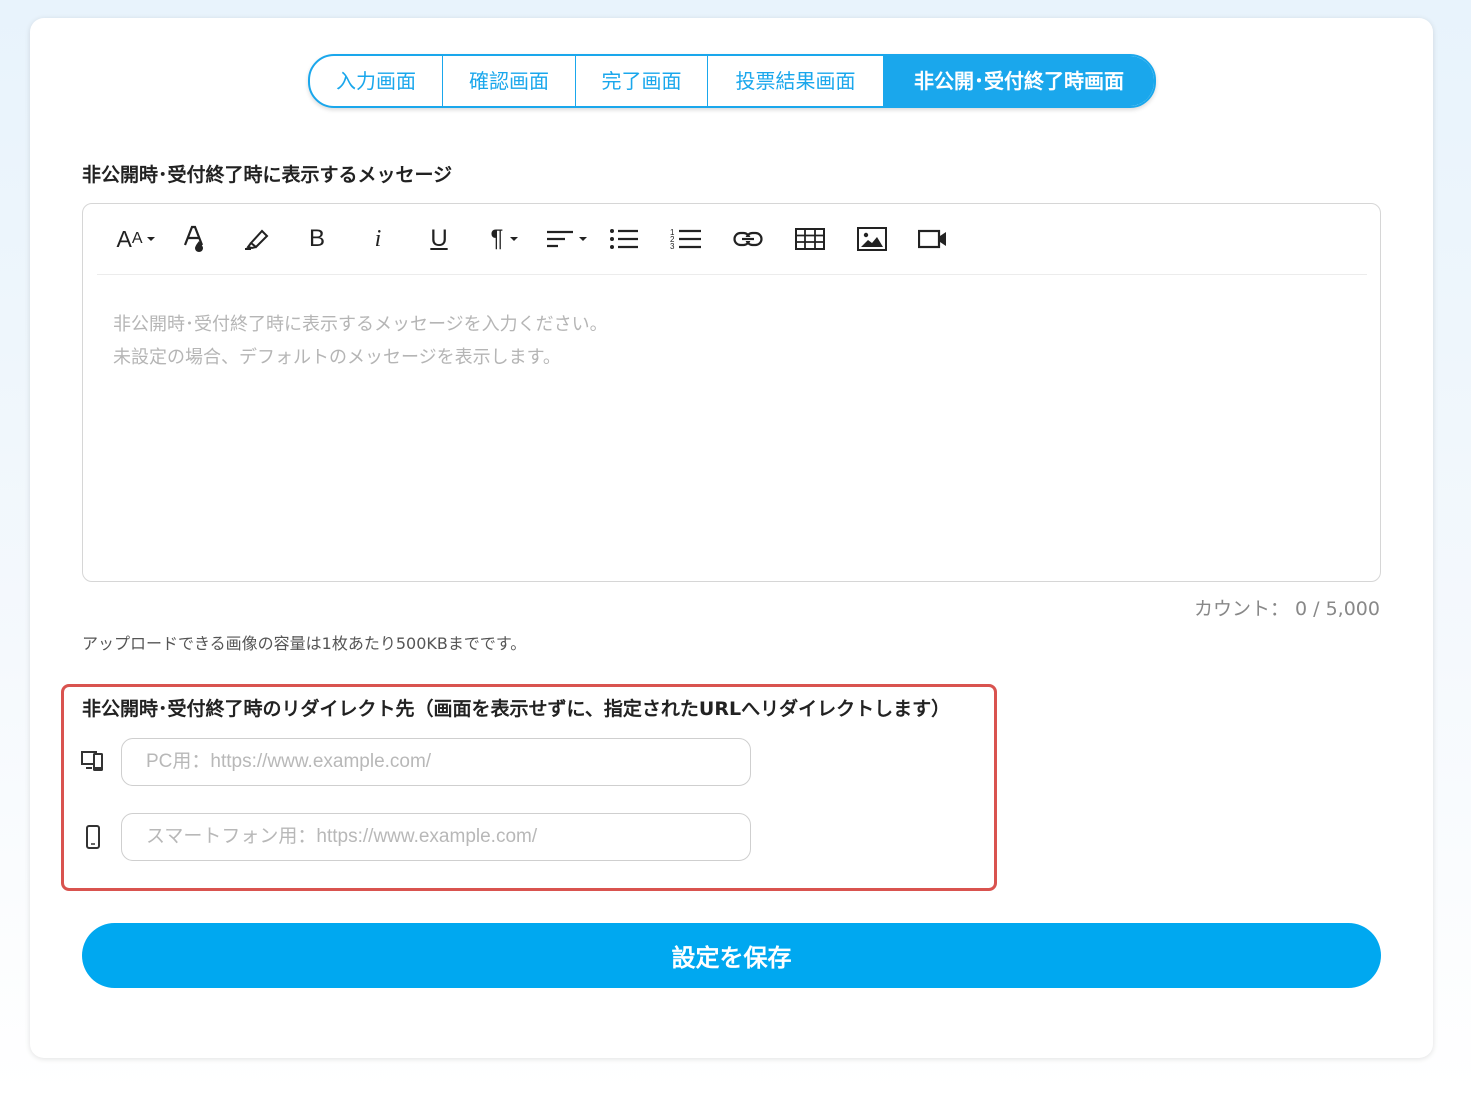  I want to click on screen-tabs: 入力画面 確認画面 完了画面 投票結果画面 非公開･受付終了時画面, so click(732, 81).